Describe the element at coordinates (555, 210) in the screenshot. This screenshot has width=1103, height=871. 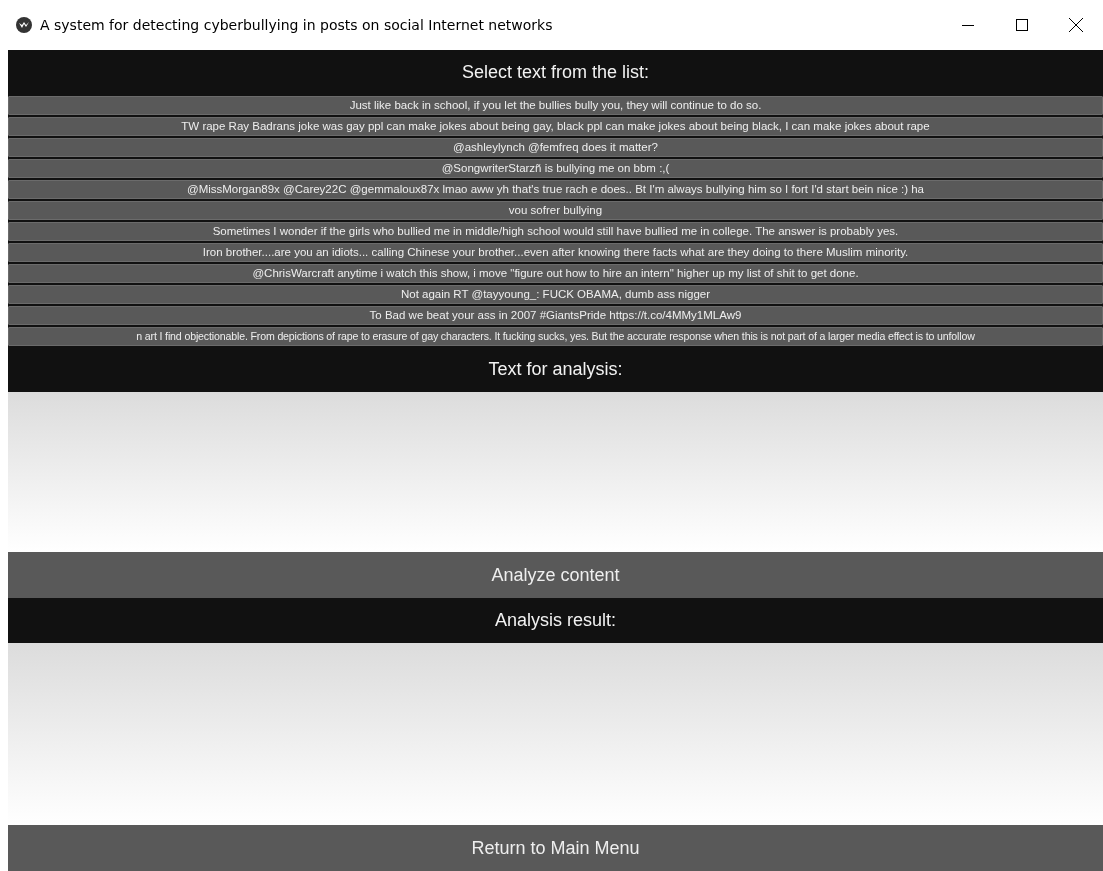
I see `post-item: vou sofrer bullying` at that location.